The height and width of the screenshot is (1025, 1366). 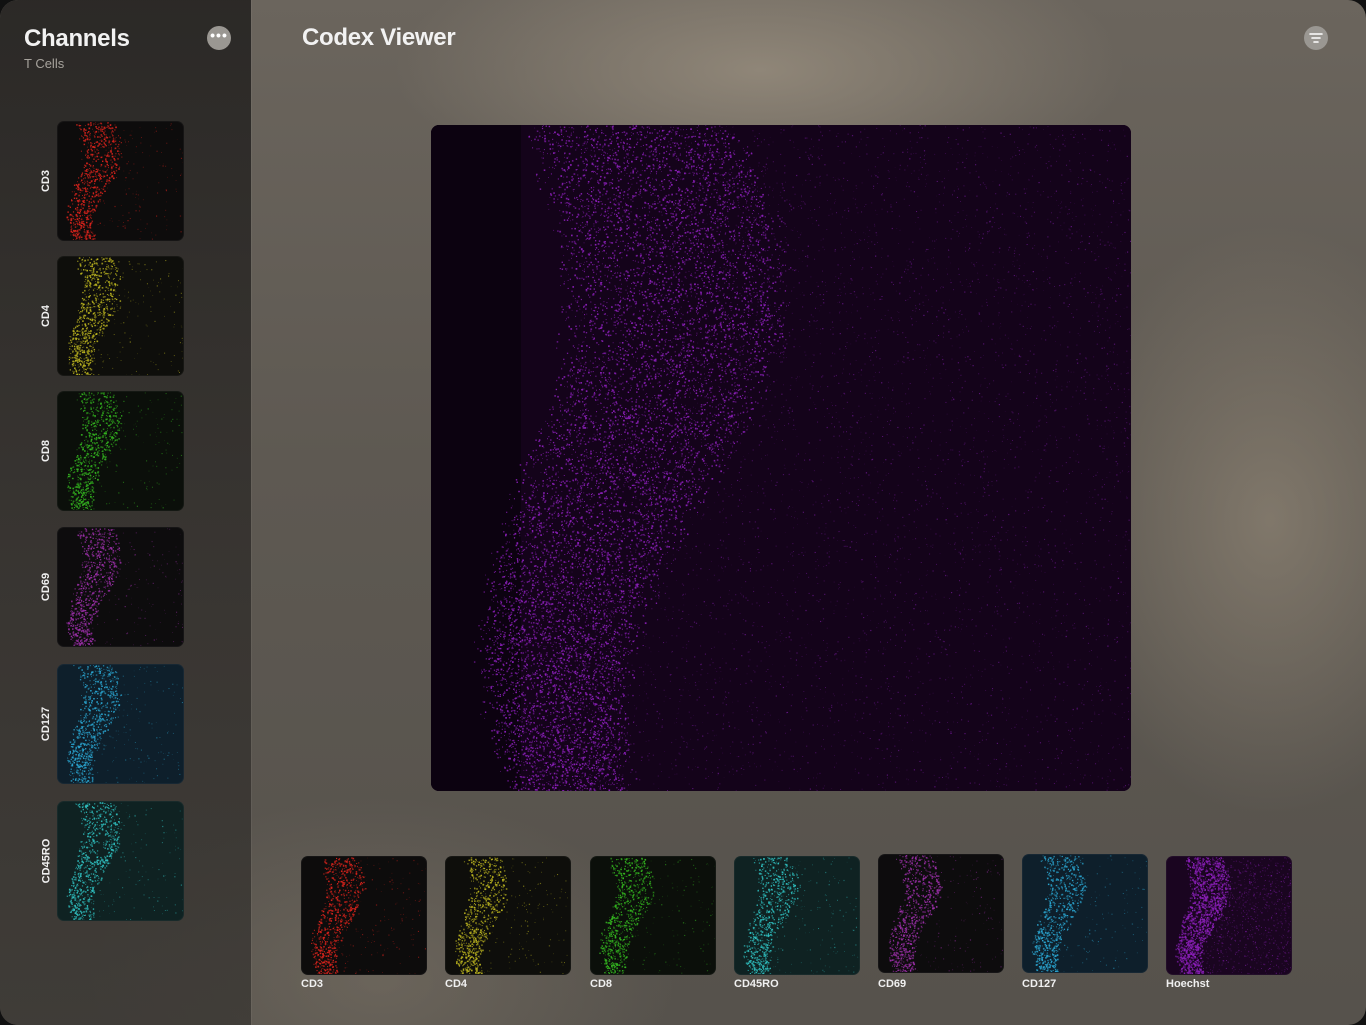 What do you see at coordinates (44, 63) in the screenshot?
I see `sidebar-subtitle: T Cells` at bounding box center [44, 63].